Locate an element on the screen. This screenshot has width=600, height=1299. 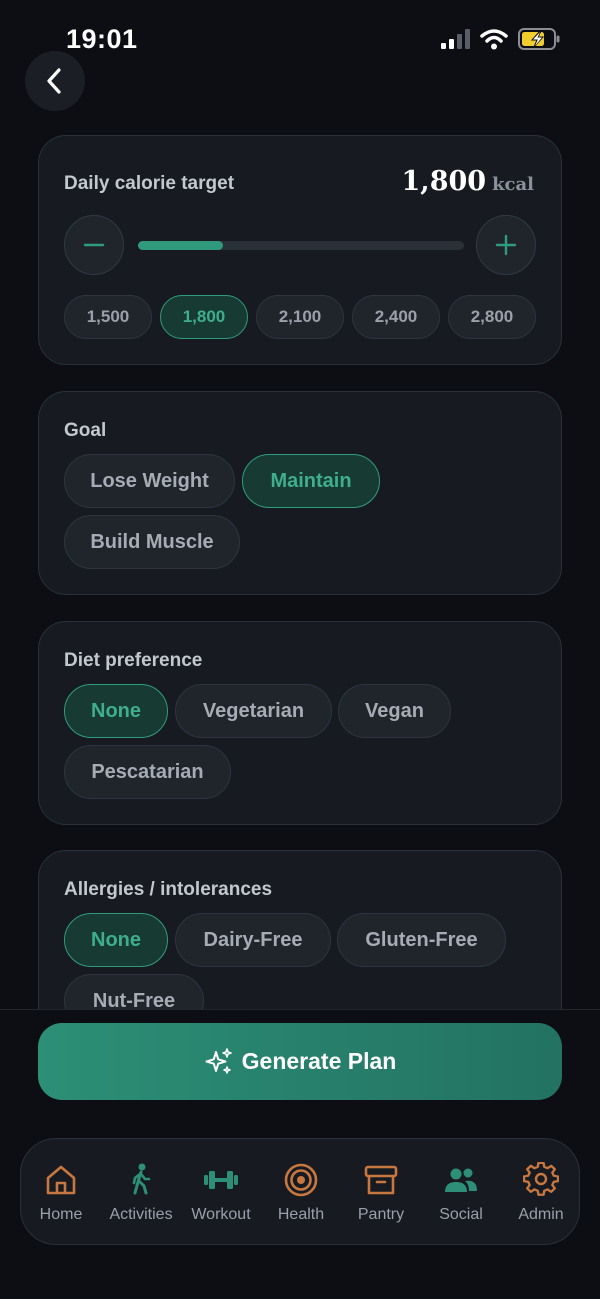
generate-plan-button: Generate Plan is located at coordinates (300, 1061).